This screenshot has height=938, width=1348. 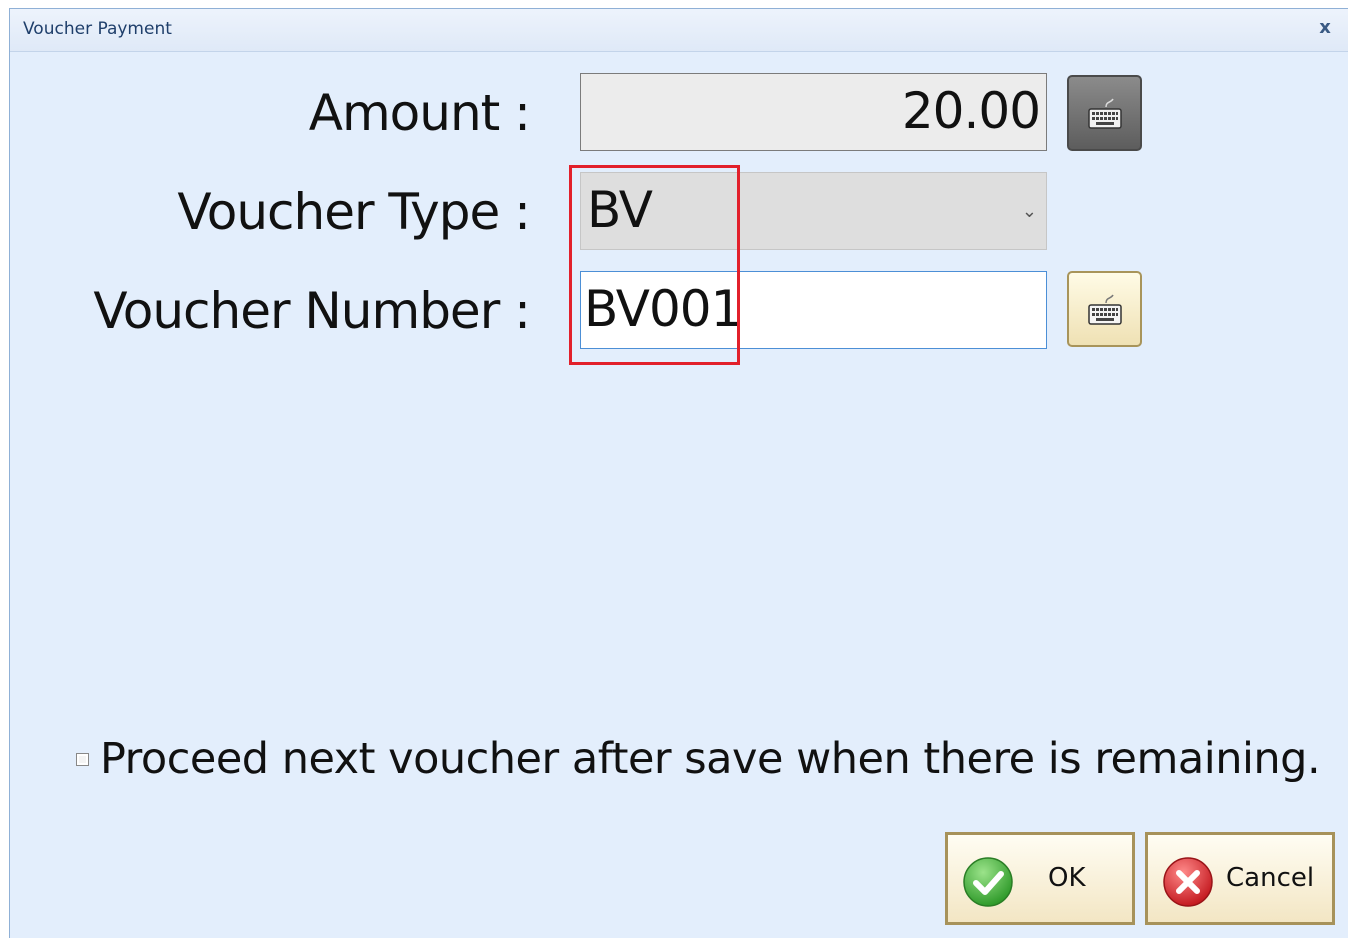 What do you see at coordinates (1040, 878) in the screenshot?
I see `ok-button: OK` at bounding box center [1040, 878].